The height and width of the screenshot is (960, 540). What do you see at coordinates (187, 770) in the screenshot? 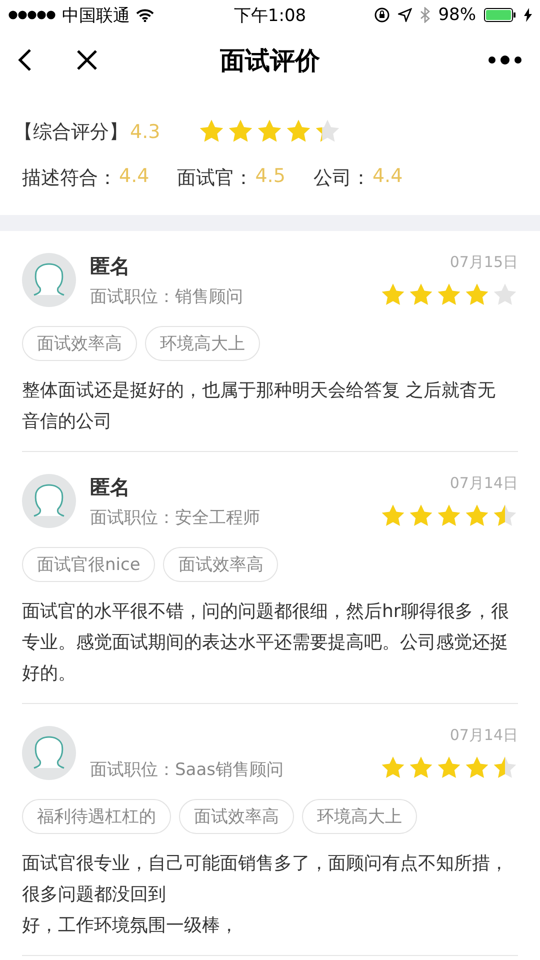
I see `position-text: 面试职位：Saas销售顾问` at bounding box center [187, 770].